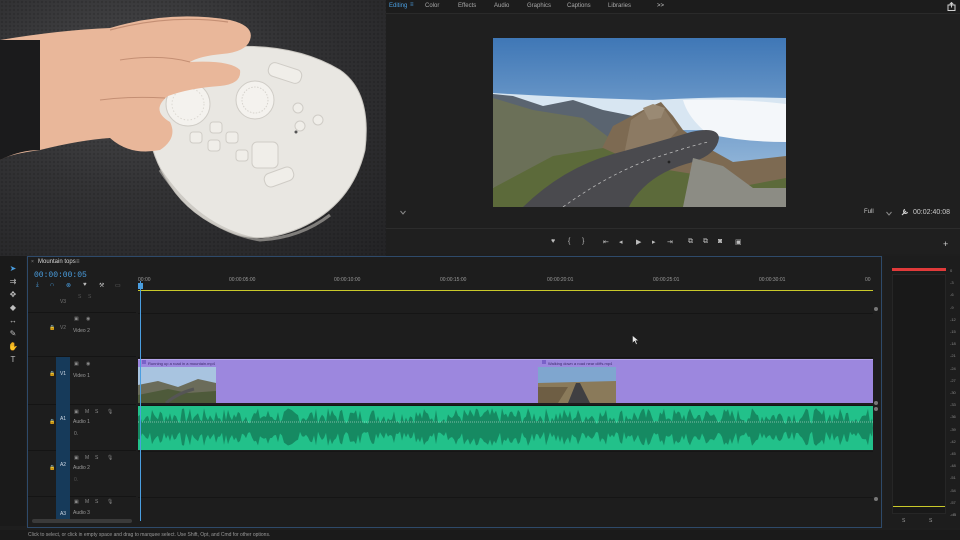 This screenshot has width=960, height=540. What do you see at coordinates (13, 346) in the screenshot?
I see `hand-tool-icon: ✋` at bounding box center [13, 346].